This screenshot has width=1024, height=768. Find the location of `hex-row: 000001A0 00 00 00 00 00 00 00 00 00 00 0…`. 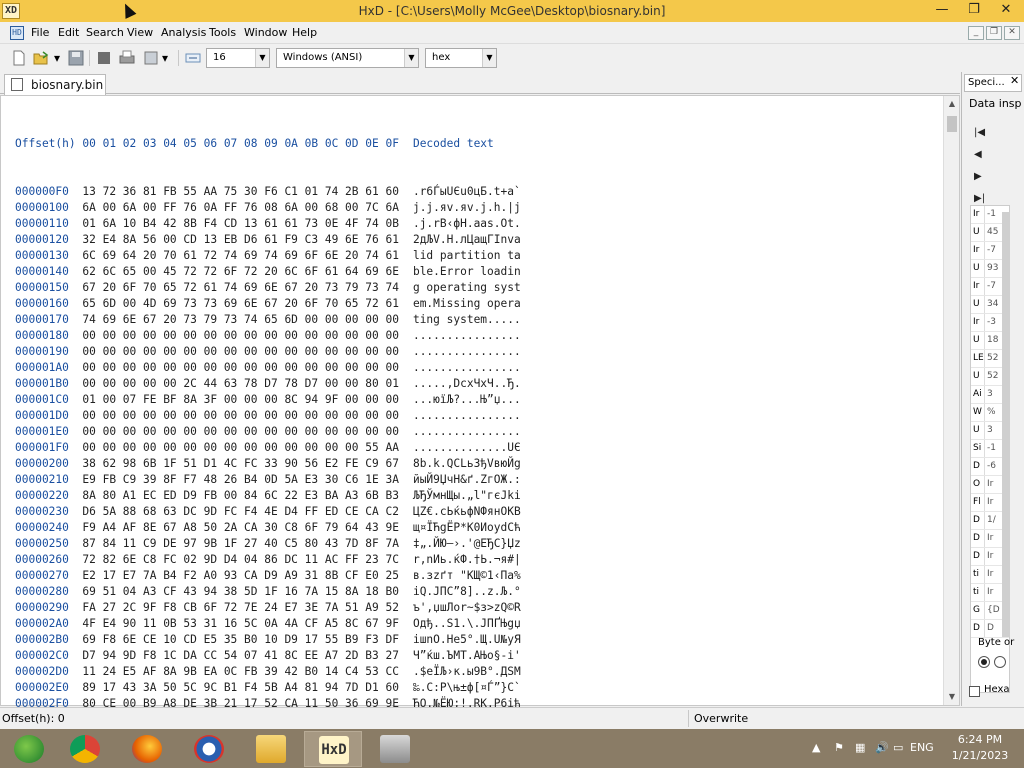

hex-row: 000001A0 00 00 00 00 00 00 00 00 00 00 0… is located at coordinates (268, 368).